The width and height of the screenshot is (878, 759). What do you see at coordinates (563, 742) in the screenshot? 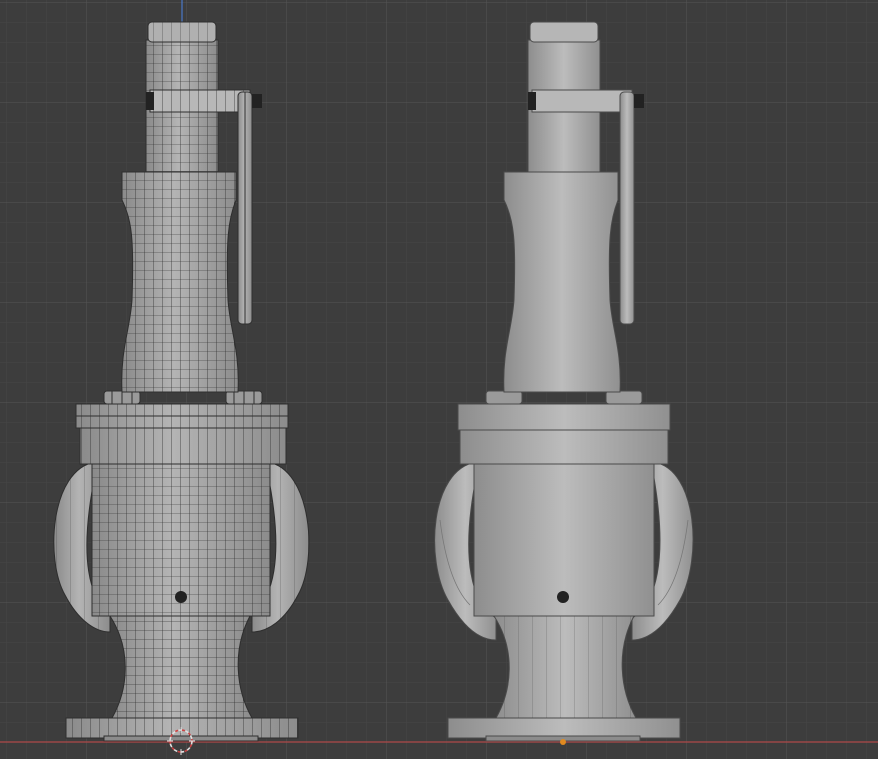
I see `object-origin-dot` at bounding box center [563, 742].